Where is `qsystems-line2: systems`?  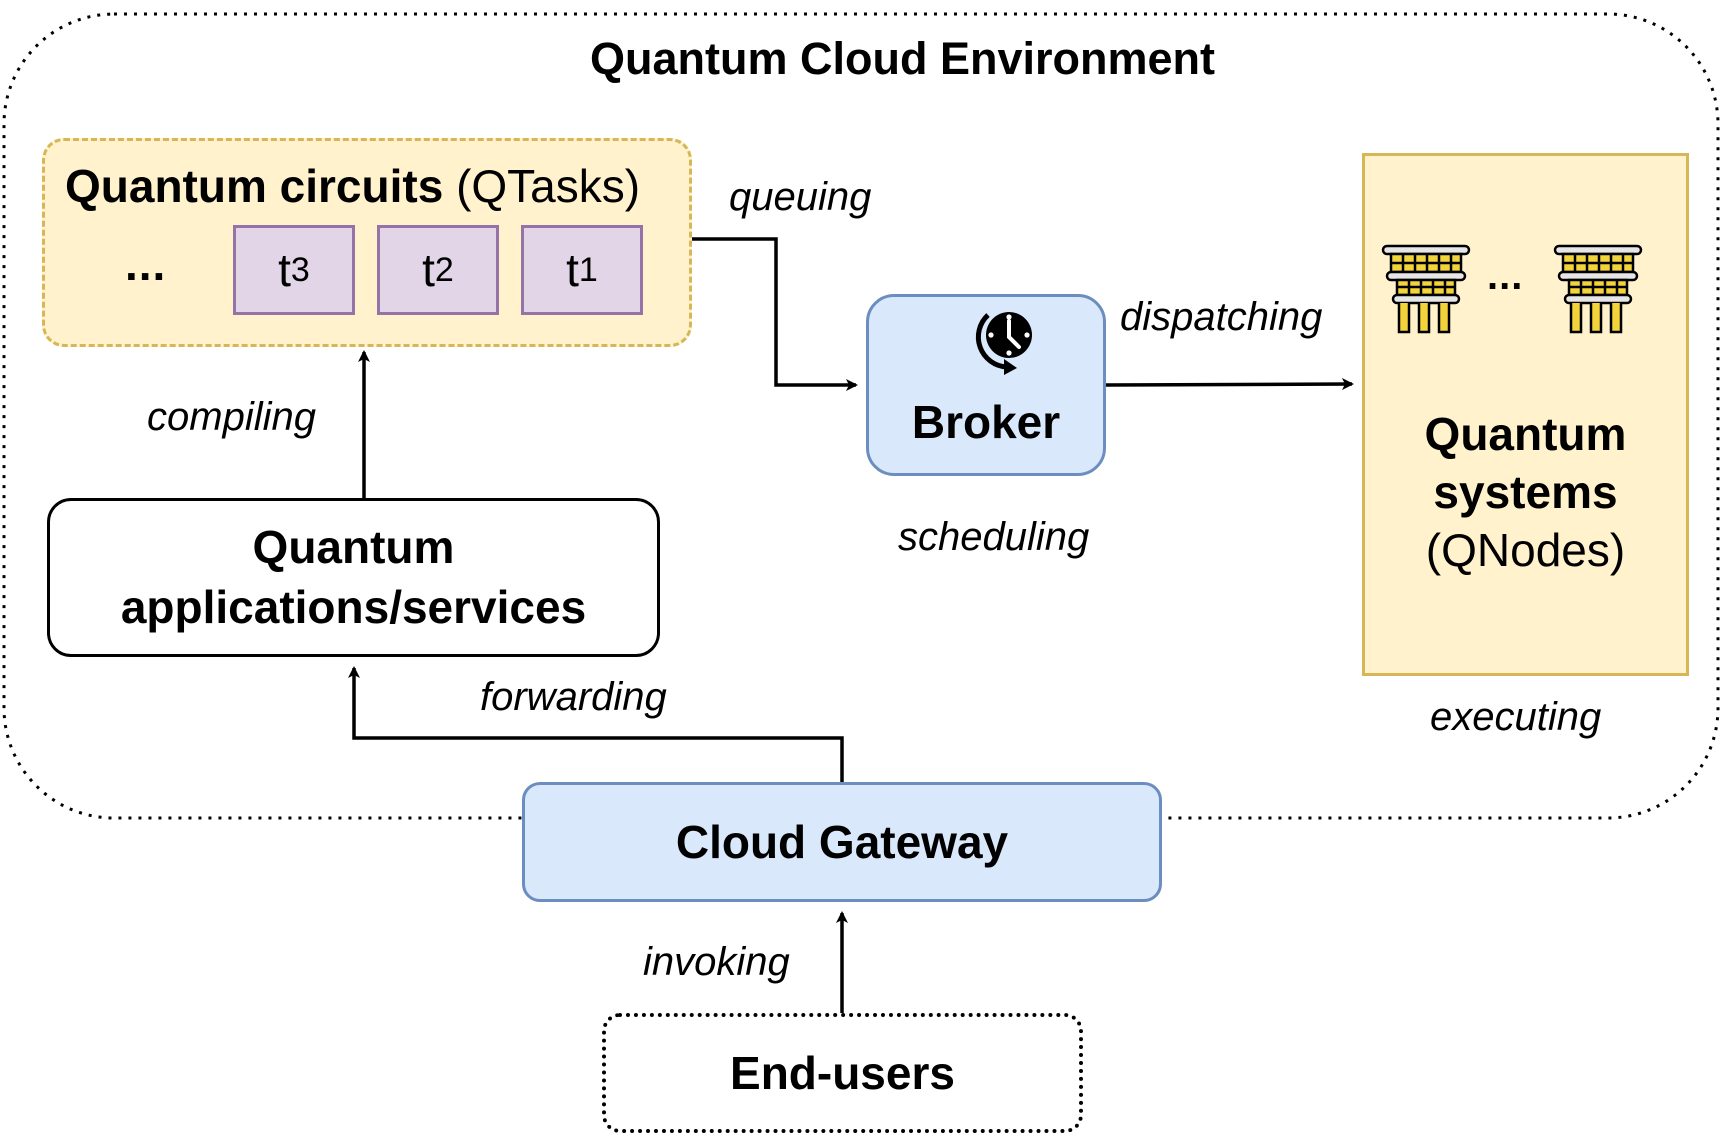
qsystems-line2: systems is located at coordinates (1525, 491).